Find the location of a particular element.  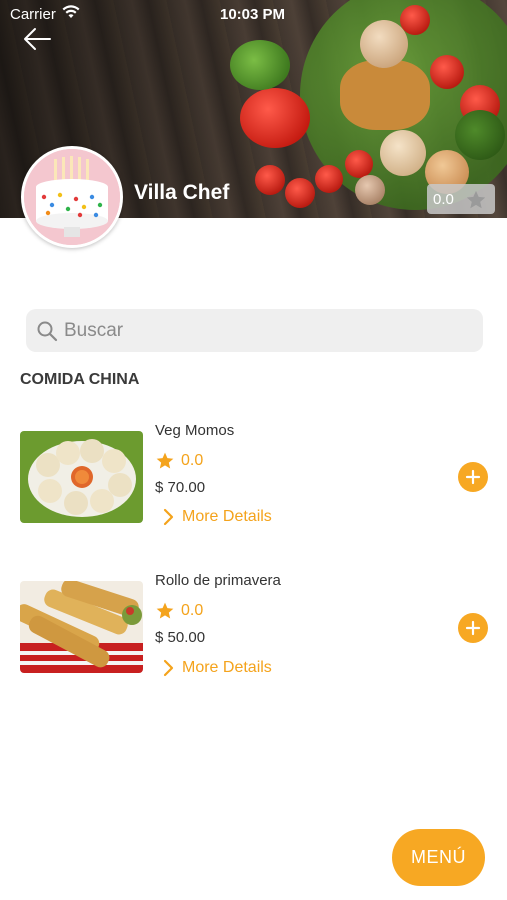

wifi-icon is located at coordinates (71, 14).